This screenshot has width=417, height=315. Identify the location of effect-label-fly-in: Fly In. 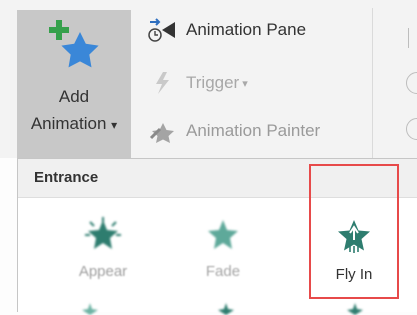
(354, 274).